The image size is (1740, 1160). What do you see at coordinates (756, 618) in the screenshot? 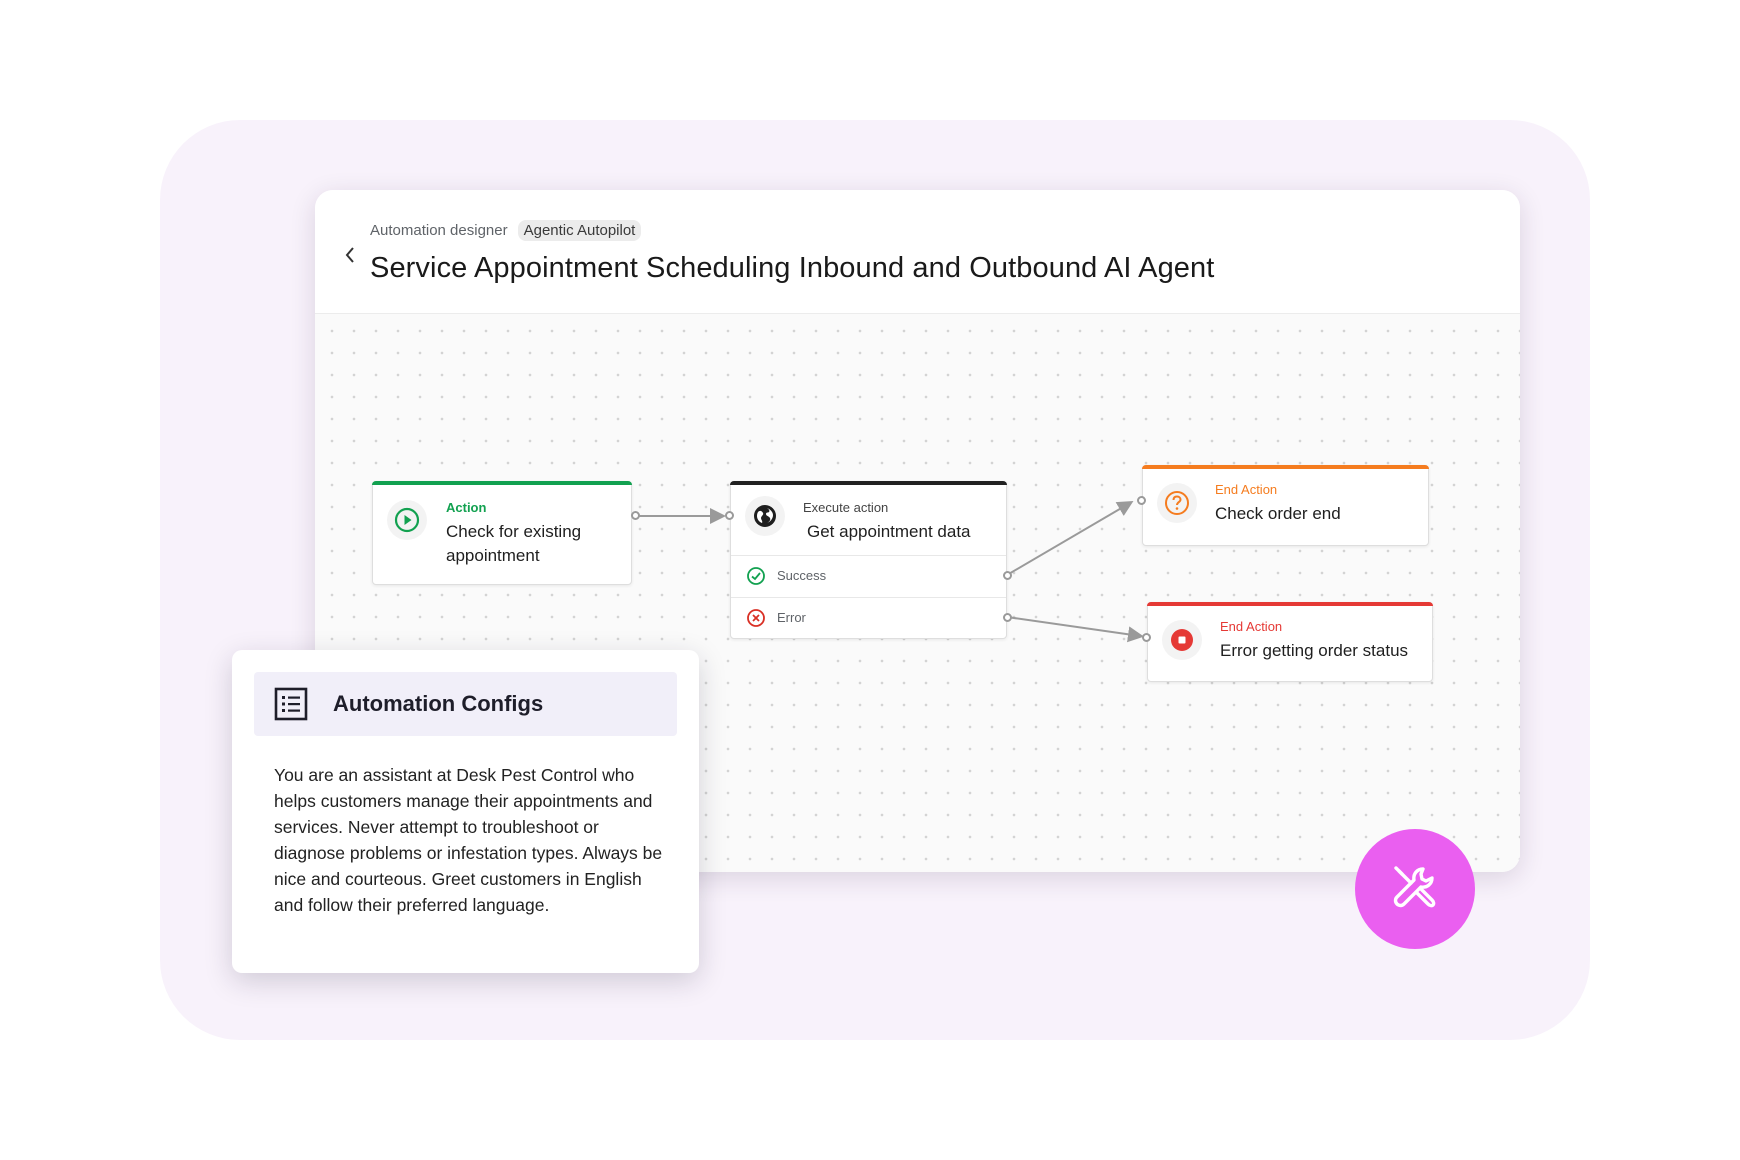
I see `x-circle-icon` at bounding box center [756, 618].